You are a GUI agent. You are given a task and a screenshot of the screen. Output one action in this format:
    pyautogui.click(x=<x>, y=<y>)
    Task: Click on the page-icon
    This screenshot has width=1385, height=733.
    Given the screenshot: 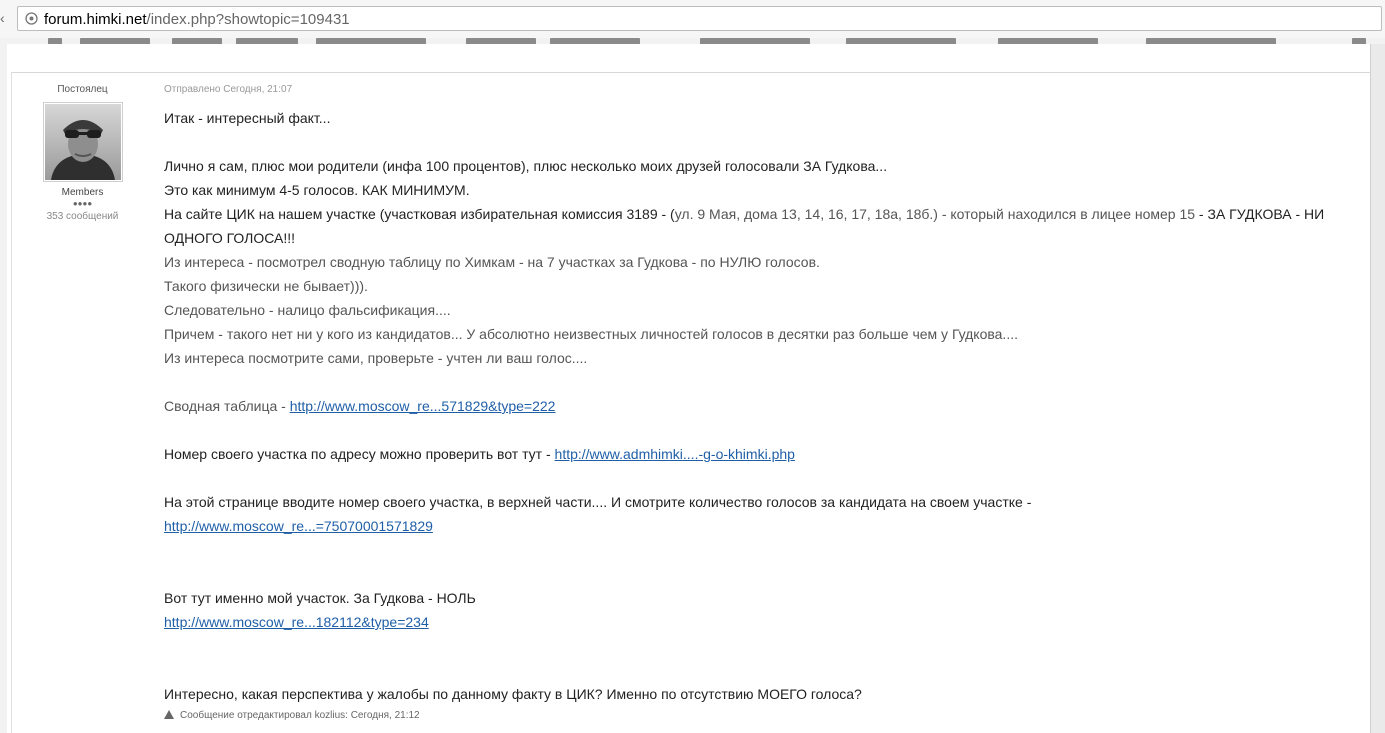 What is the action you would take?
    pyautogui.click(x=31, y=18)
    